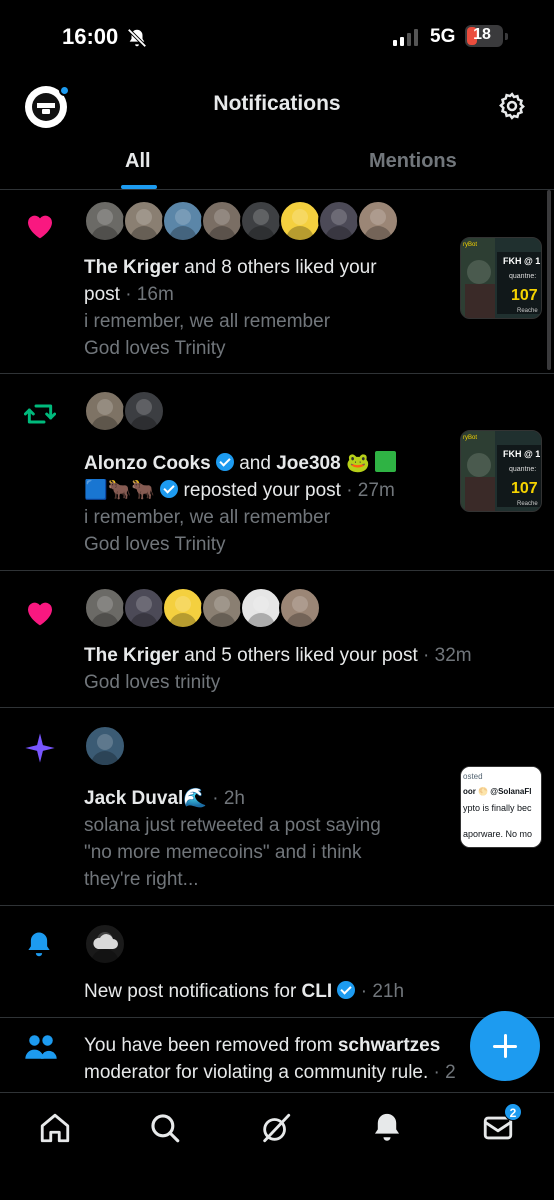  Describe the element at coordinates (527, 311) in the screenshot. I see `thumb-text: Reache` at that location.